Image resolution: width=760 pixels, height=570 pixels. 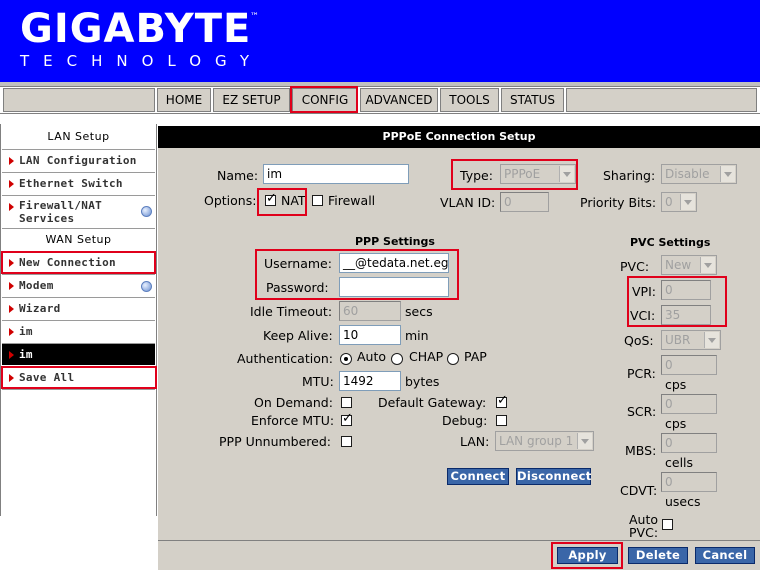 I want to click on sidebar-footer, so click(x=78, y=543).